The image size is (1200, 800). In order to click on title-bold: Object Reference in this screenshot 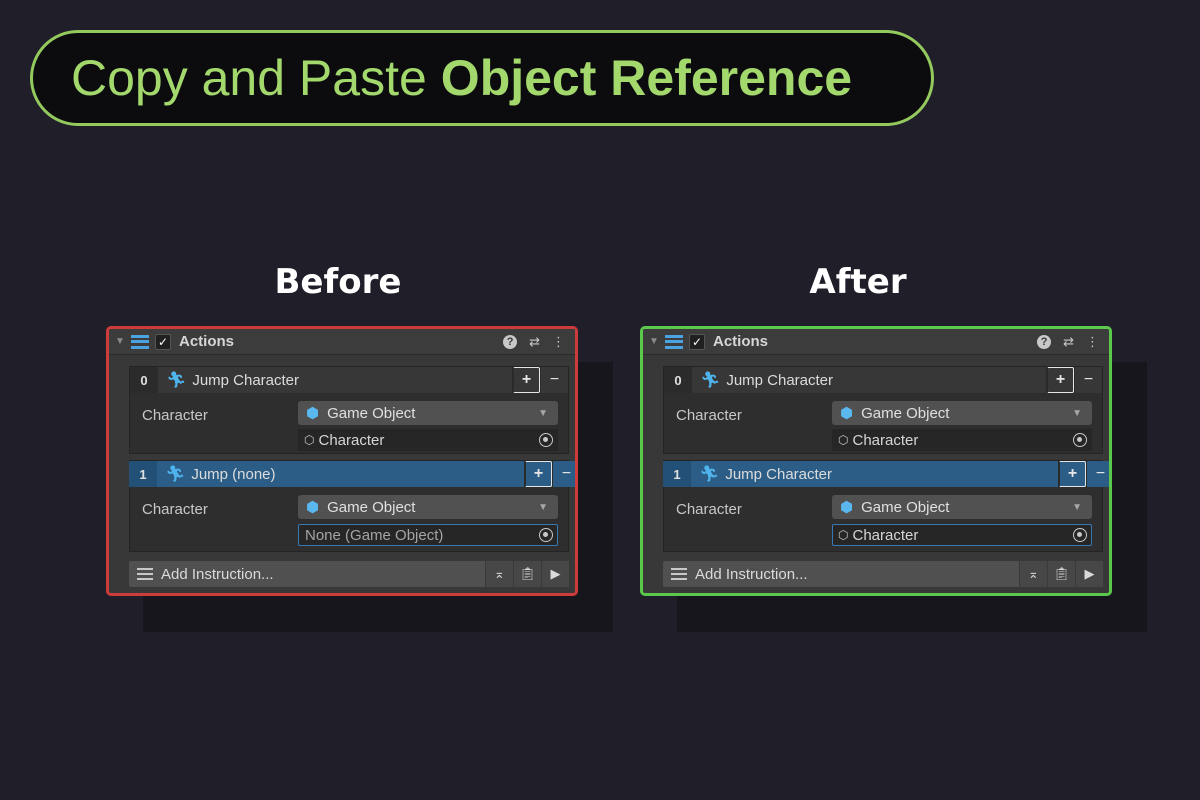, I will do `click(646, 78)`.